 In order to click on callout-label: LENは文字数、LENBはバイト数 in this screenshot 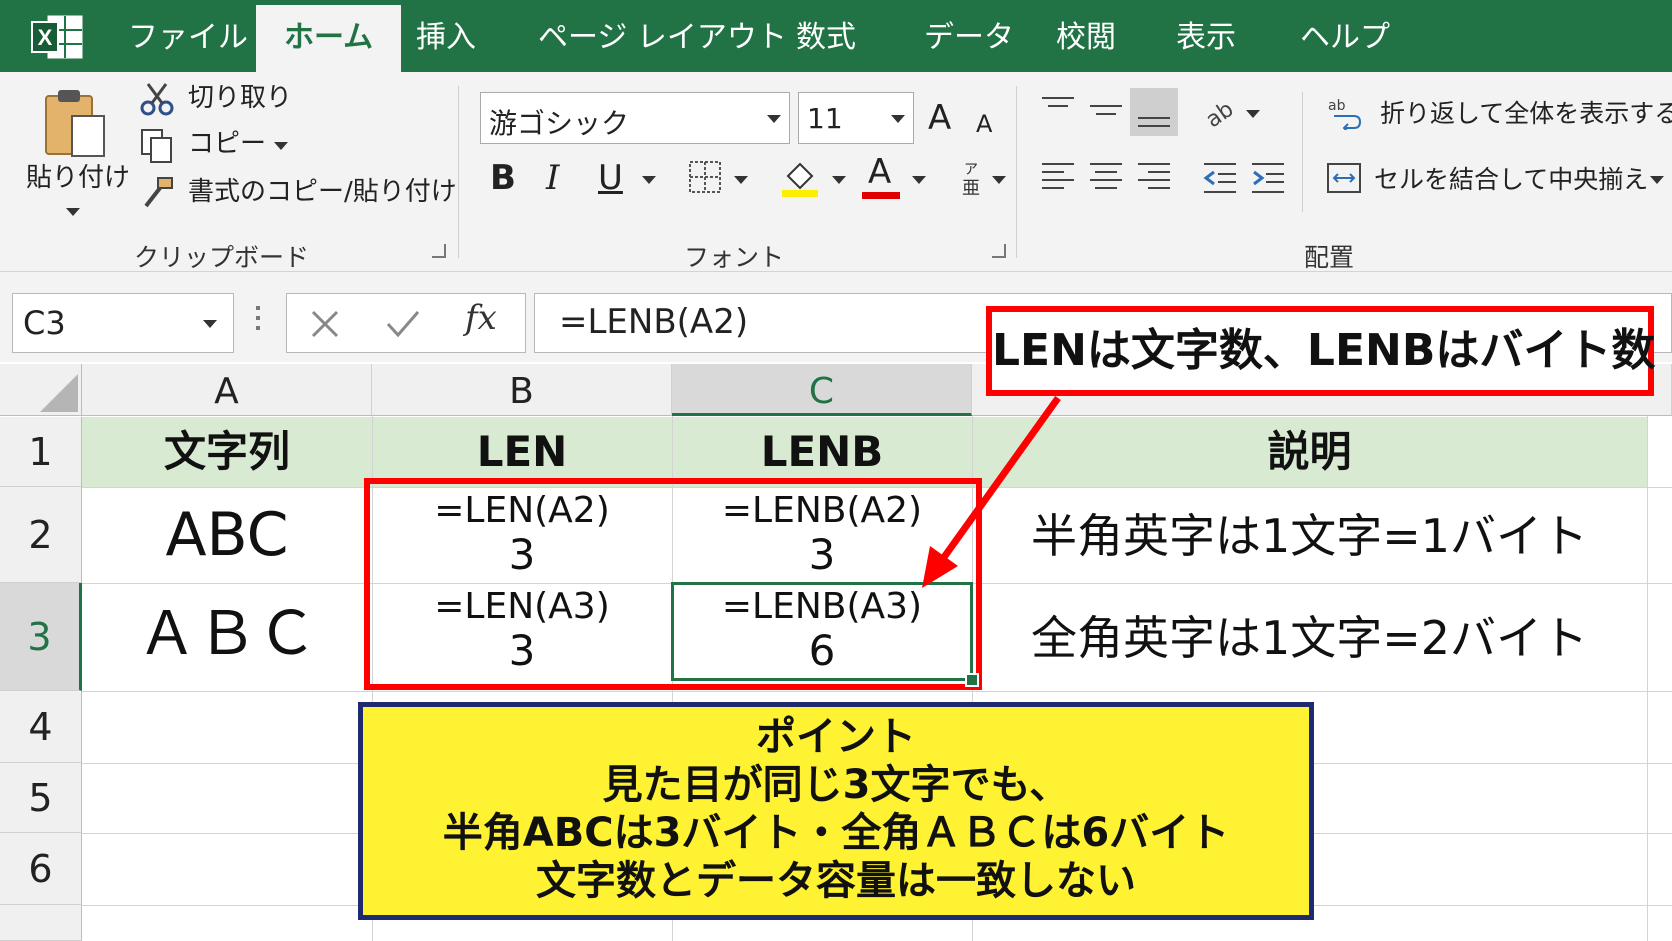, I will do `click(1320, 351)`.